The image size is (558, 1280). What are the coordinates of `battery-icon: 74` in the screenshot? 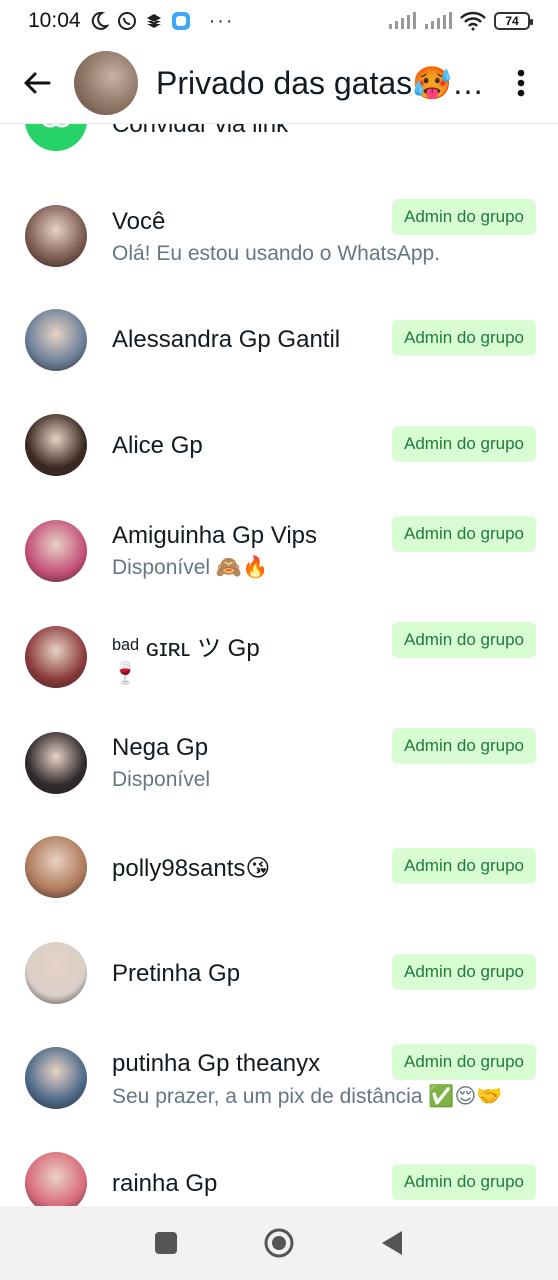 It's located at (513, 21).